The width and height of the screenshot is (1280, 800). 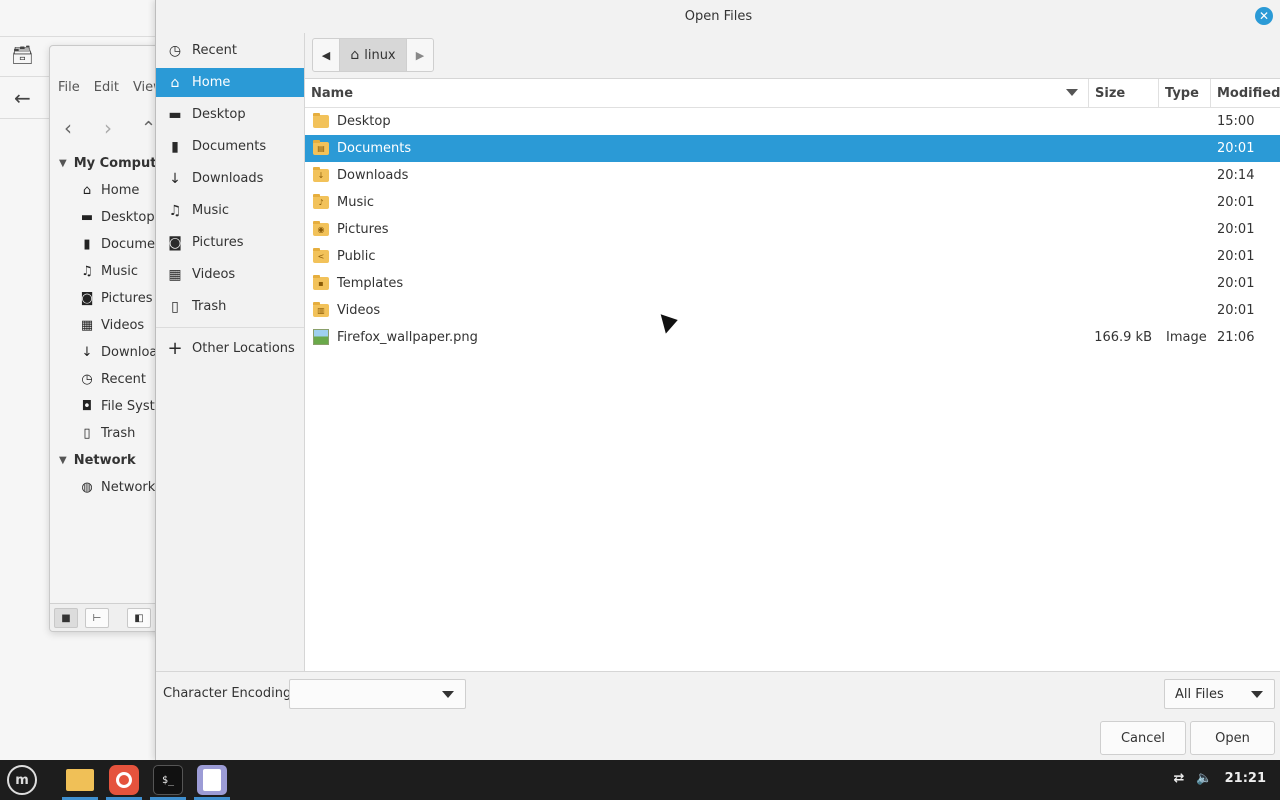 I want to click on file-row-videos: ▥ Videos 20:01, so click(x=792, y=310).